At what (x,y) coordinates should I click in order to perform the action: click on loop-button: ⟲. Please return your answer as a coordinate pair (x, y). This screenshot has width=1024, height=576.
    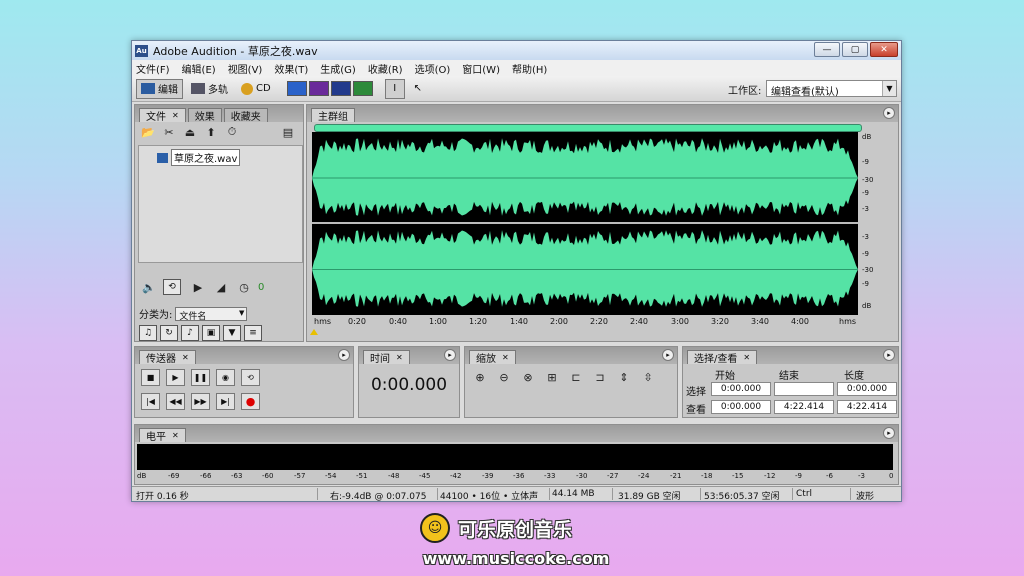
    Looking at the image, I should click on (250, 377).